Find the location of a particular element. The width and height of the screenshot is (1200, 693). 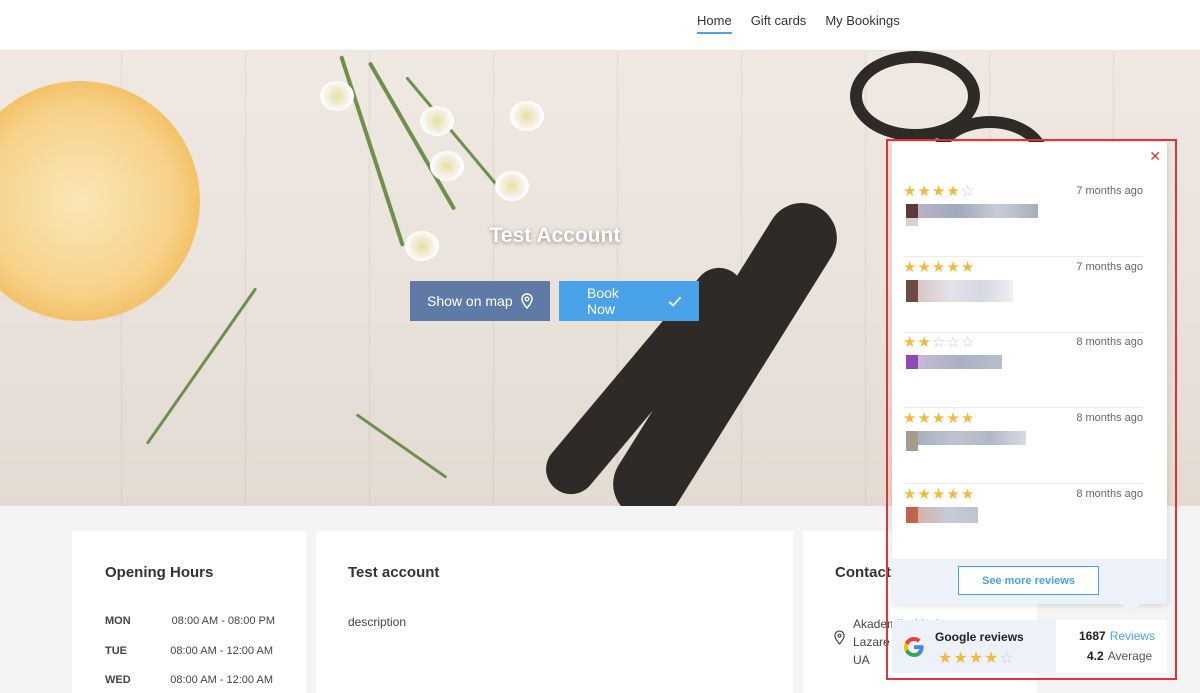

hours-row: WED 08:00 AM - 12:00 AM is located at coordinates (189, 680).